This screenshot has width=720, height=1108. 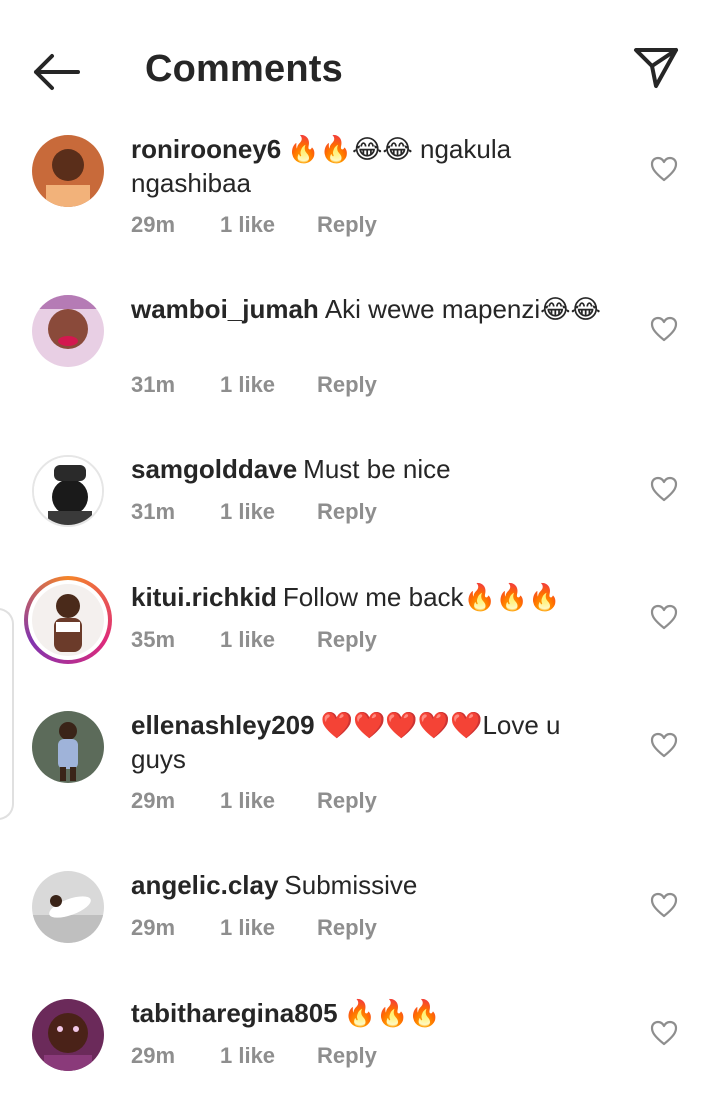 What do you see at coordinates (234, 1013) in the screenshot?
I see `comment-username: tabitharegina805` at bounding box center [234, 1013].